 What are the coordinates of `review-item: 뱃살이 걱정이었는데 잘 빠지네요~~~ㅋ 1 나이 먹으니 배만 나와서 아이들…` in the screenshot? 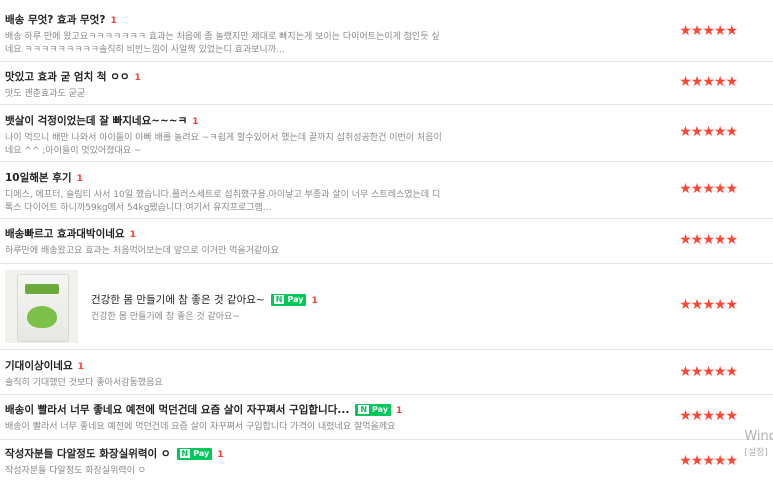 It's located at (386, 133).